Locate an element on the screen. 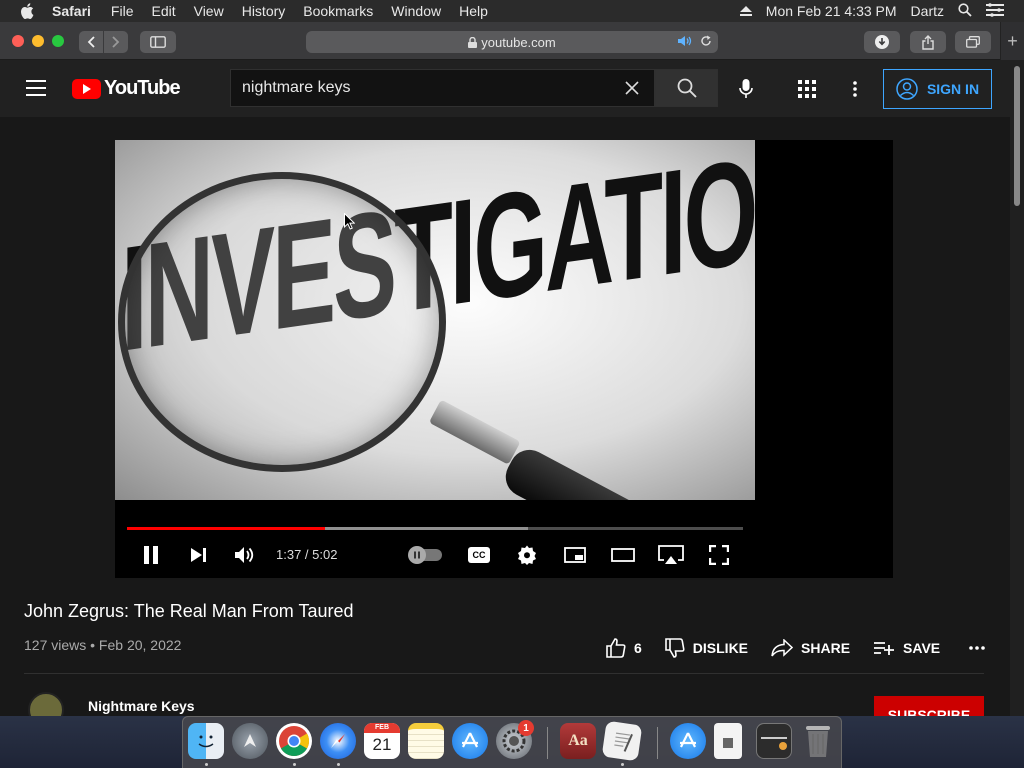 This screenshot has width=1024, height=768. menu-edit: Edit is located at coordinates (163, 11).